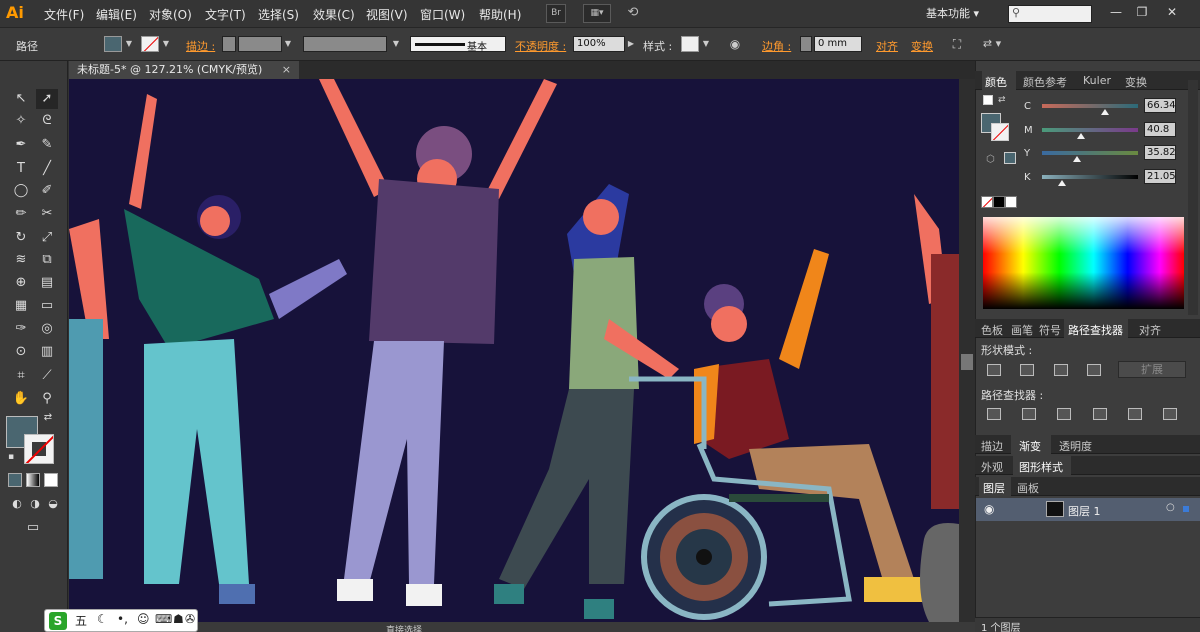 The width and height of the screenshot is (1200, 632). Describe the element at coordinates (1090, 130) in the screenshot. I see `slider-m-track` at that location.